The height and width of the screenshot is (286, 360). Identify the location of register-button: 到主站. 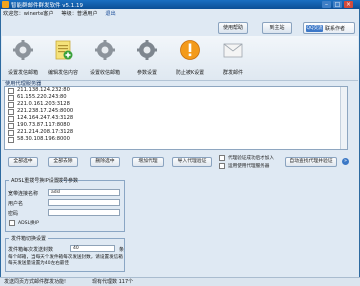
(277, 28).